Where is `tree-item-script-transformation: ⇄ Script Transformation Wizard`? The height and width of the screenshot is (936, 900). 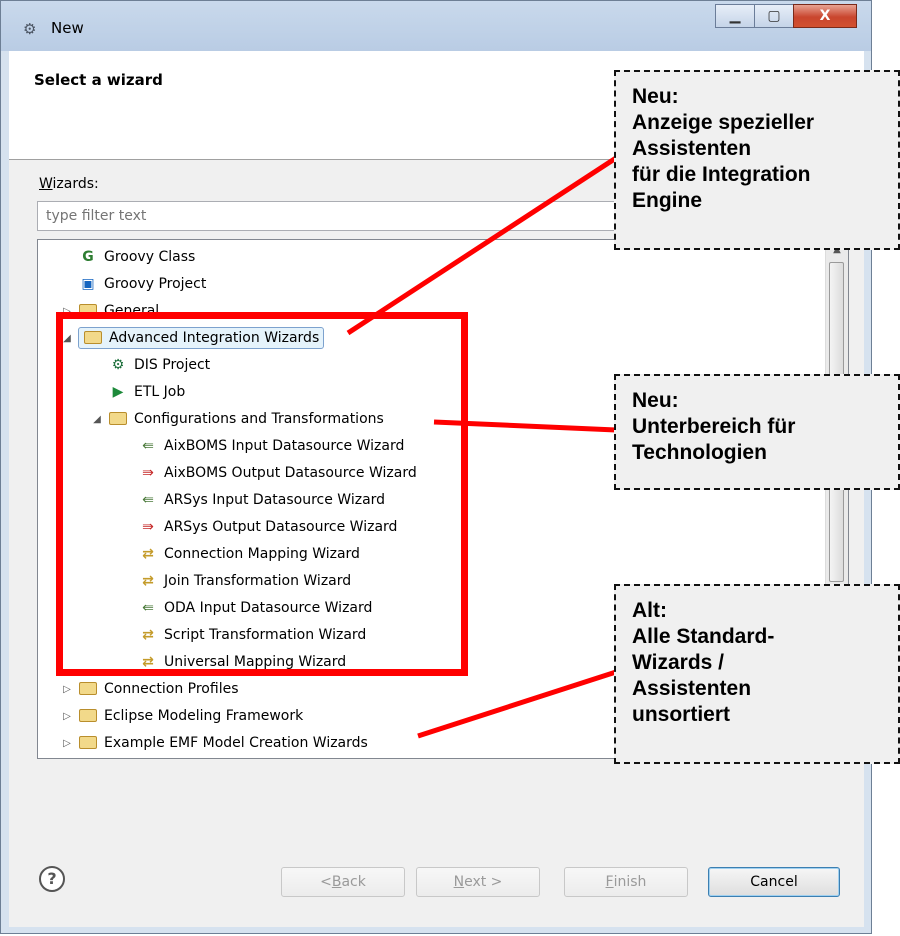 tree-item-script-transformation: ⇄ Script Transformation Wizard is located at coordinates (243, 635).